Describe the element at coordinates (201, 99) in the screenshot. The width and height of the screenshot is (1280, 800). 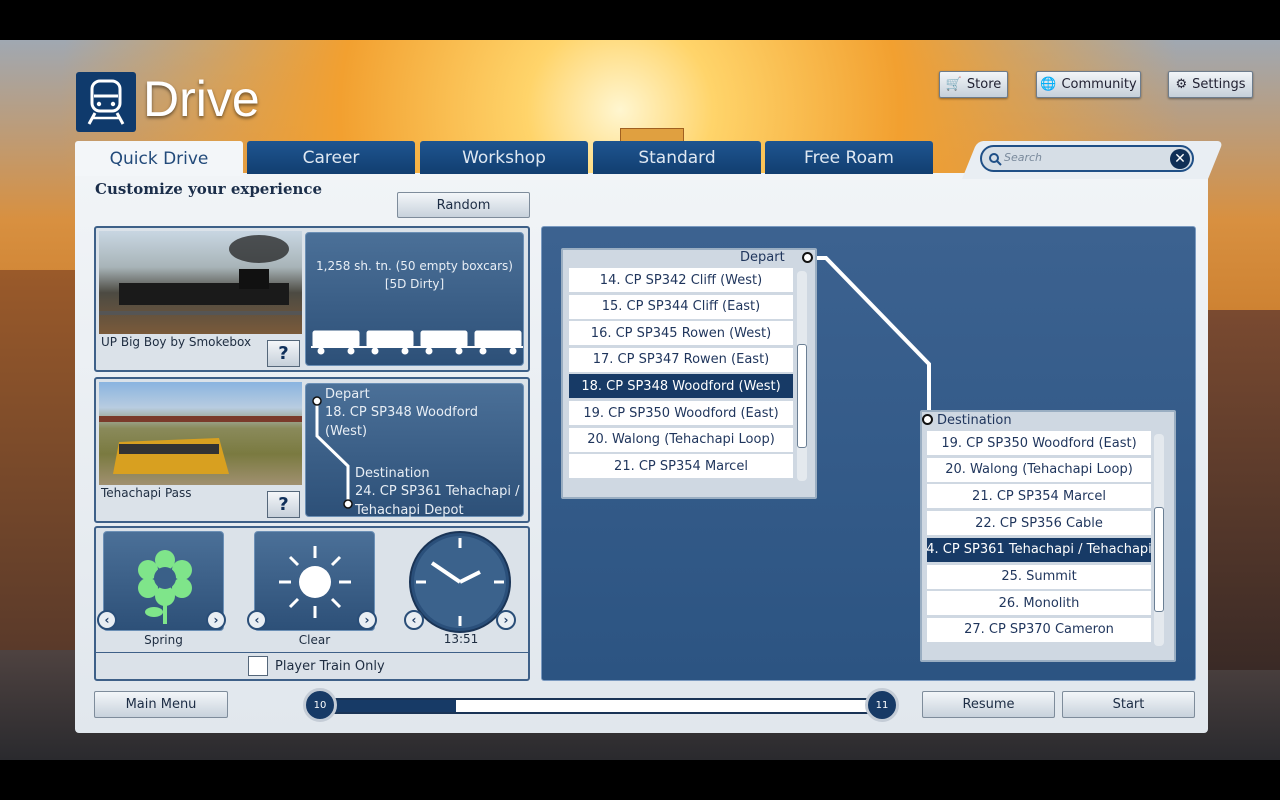
I see `app-title: Drive` at that location.